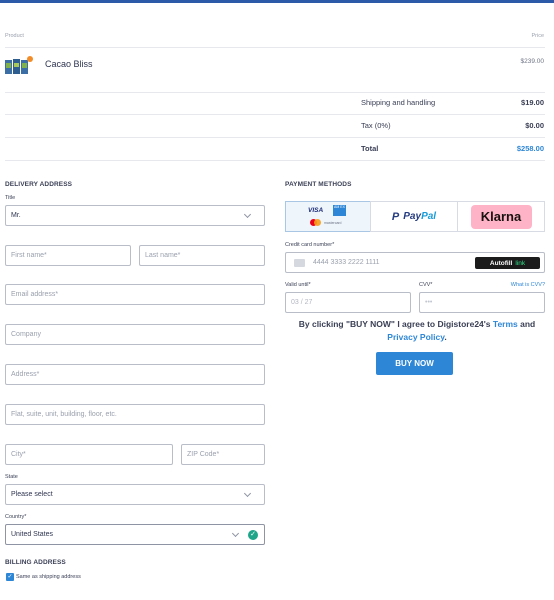  I want to click on payment-method-paypal: P Pay Pal, so click(414, 216).